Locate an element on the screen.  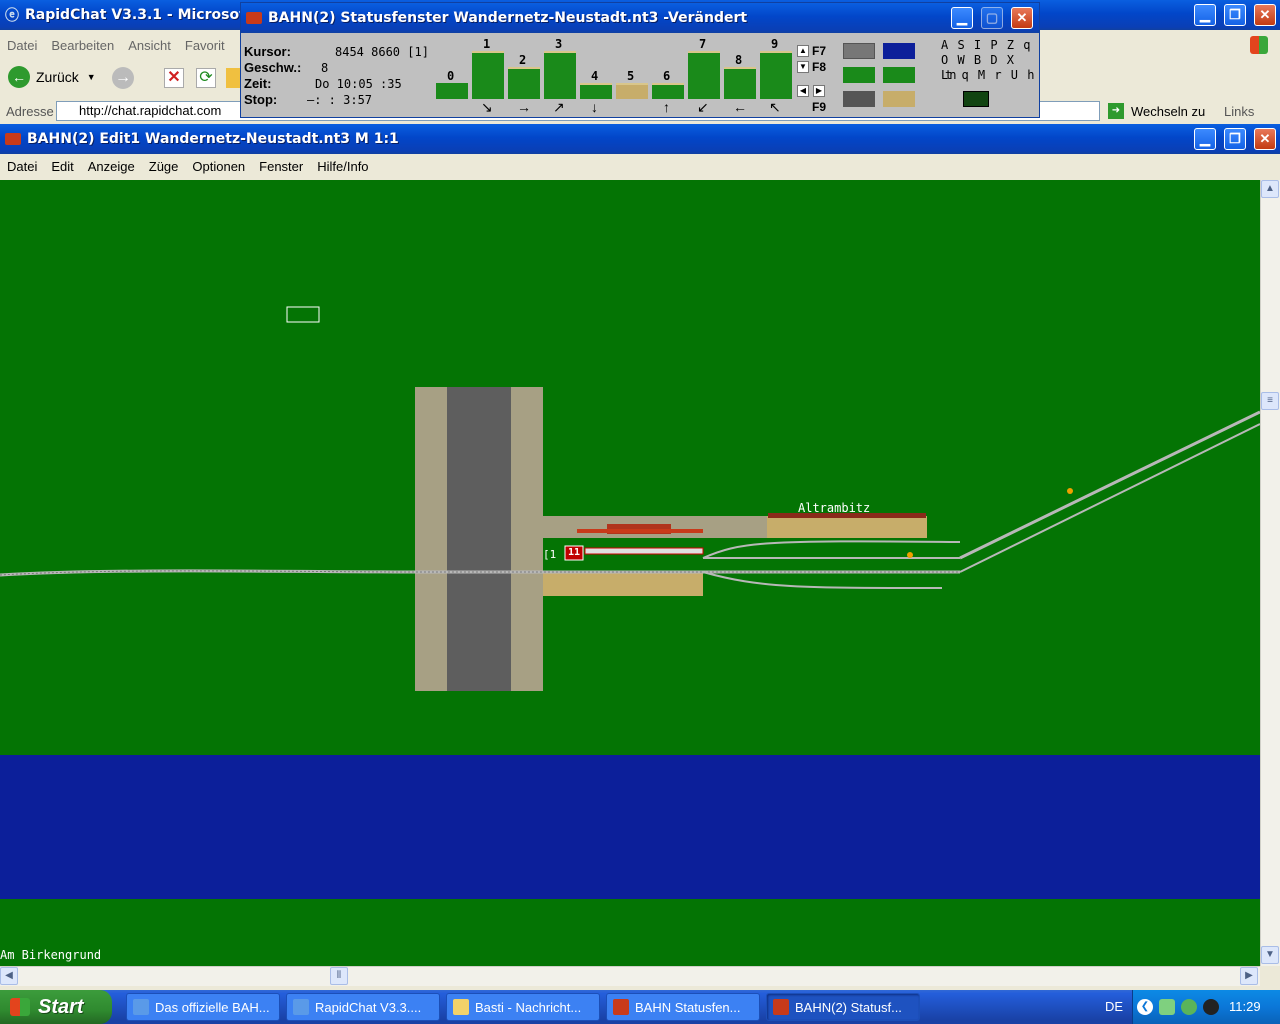
fkey-f8: F8 is located at coordinates (819, 67).